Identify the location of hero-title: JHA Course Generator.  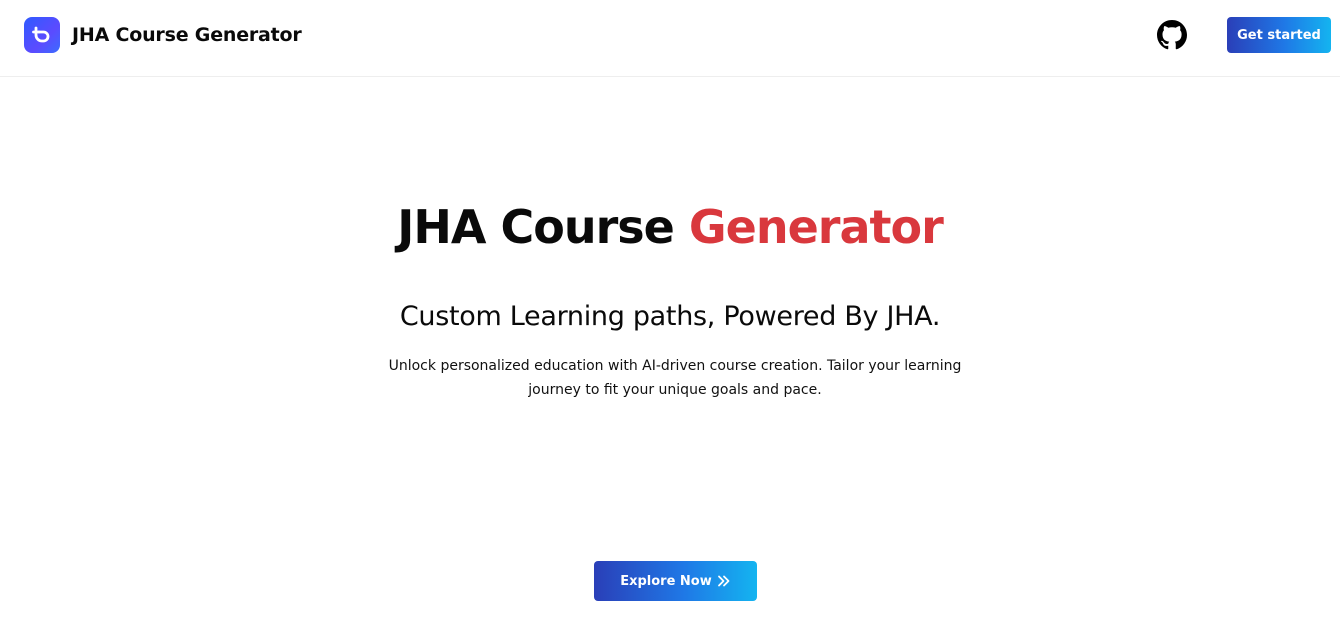
(670, 227).